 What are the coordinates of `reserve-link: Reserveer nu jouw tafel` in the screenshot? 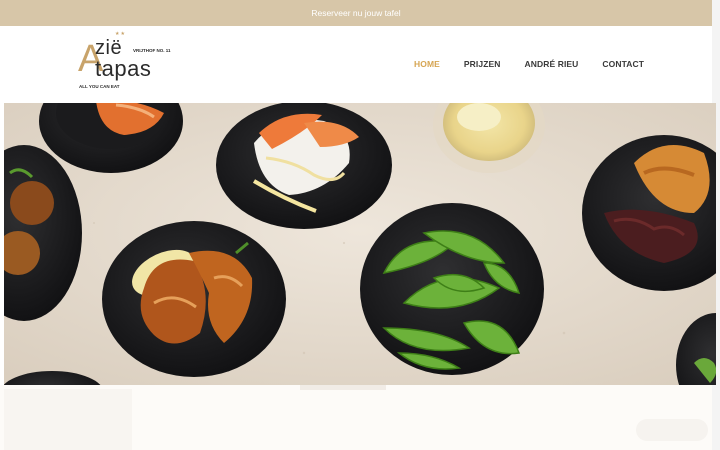 It's located at (355, 13).